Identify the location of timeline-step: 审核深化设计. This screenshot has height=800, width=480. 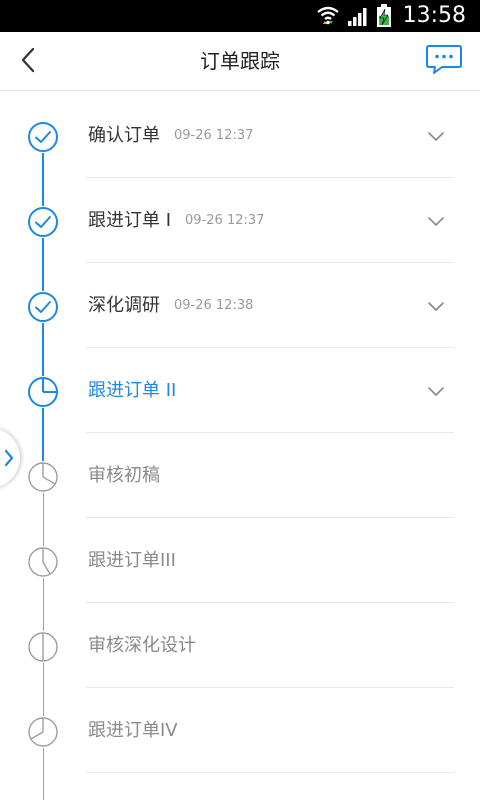
(240, 645).